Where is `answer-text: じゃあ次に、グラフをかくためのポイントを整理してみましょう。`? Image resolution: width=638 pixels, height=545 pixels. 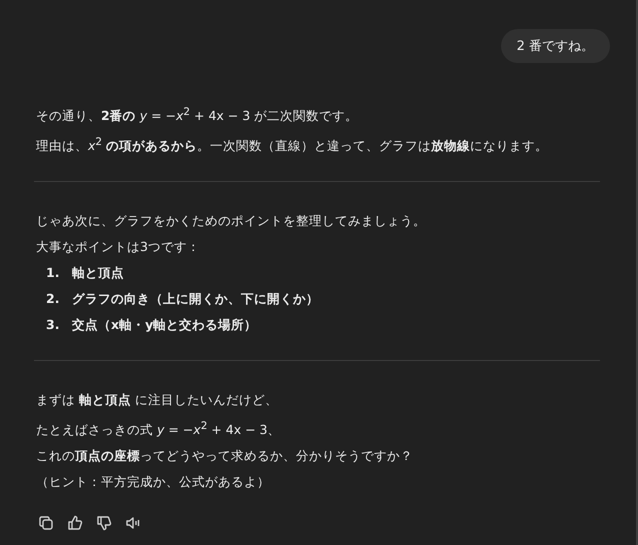 answer-text: じゃあ次に、グラフをかくためのポイントを整理してみましょう。 is located at coordinates (231, 221).